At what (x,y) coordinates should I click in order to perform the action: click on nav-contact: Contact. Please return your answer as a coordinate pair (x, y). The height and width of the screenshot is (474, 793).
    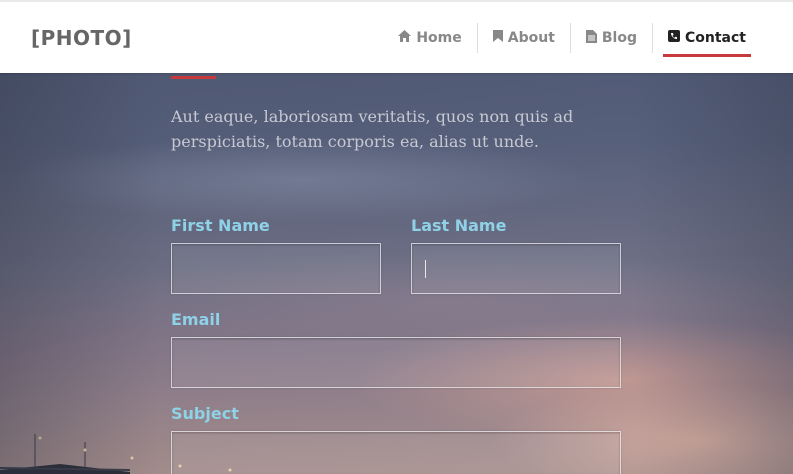
    Looking at the image, I should click on (701, 40).